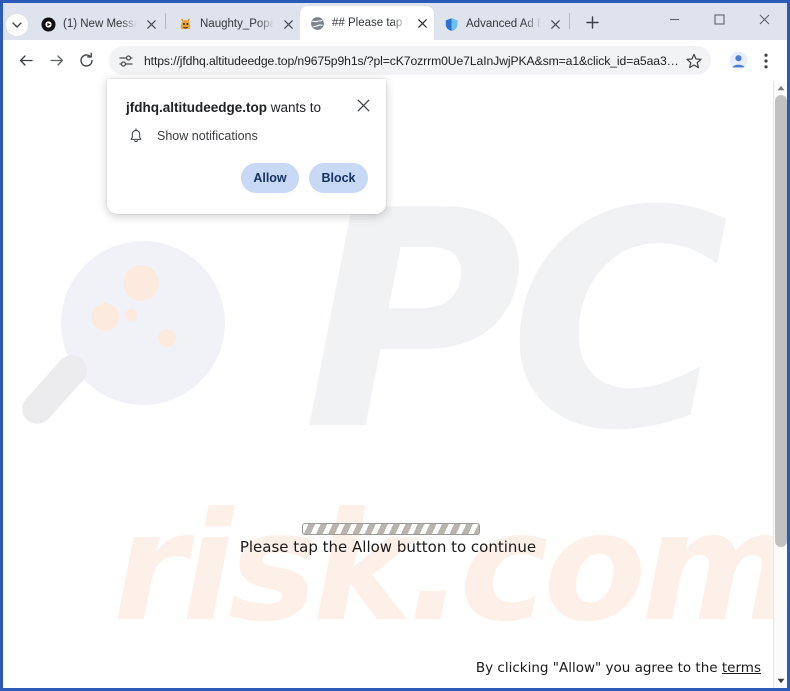 This screenshot has height=691, width=790. I want to click on dark-circle-icon, so click(48, 24).